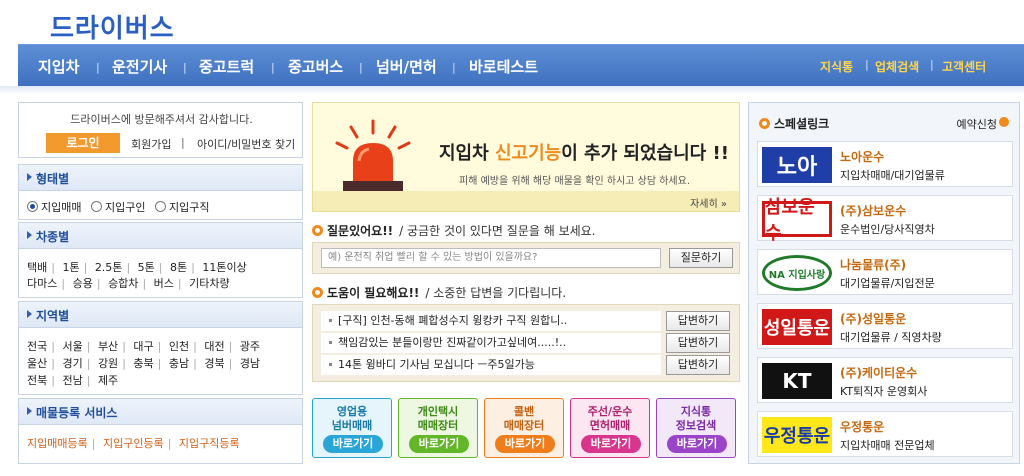 This screenshot has height=476, width=1024. I want to click on size-link: 1톤, so click(70, 267).